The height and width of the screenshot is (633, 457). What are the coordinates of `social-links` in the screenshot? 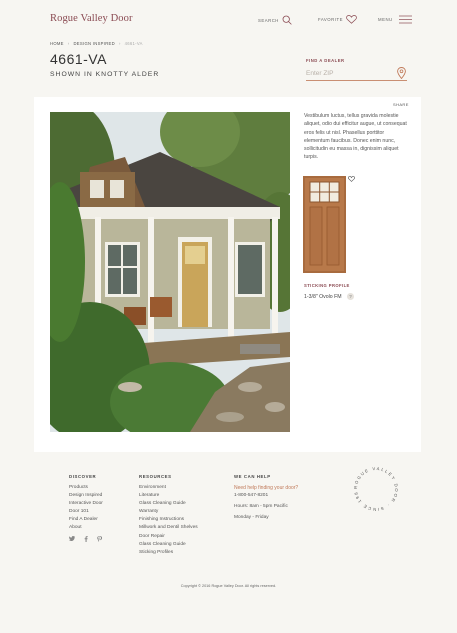 It's located at (85, 539).